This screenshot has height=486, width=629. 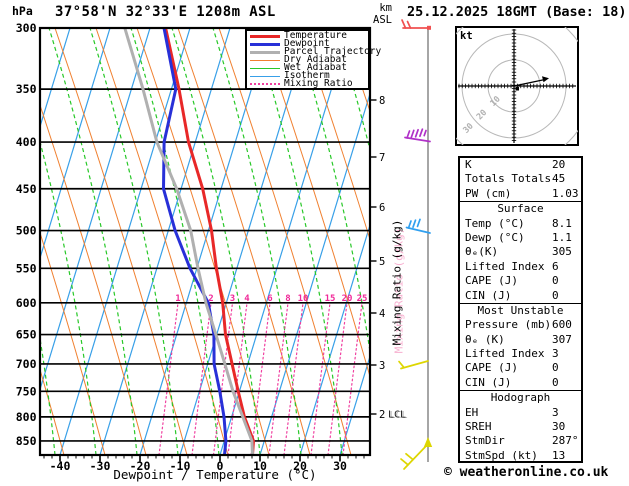 I want to click on table-row: CIN (J) 0, so click(x=520, y=383).